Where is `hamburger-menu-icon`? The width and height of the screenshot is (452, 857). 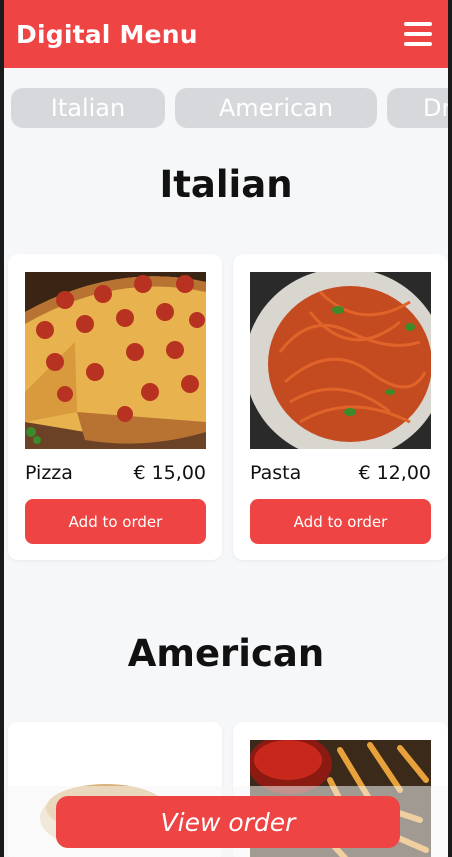 hamburger-menu-icon is located at coordinates (418, 34).